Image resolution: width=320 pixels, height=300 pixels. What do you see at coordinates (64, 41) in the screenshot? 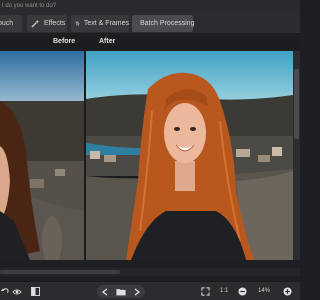
I see `before-label: Before` at bounding box center [64, 41].